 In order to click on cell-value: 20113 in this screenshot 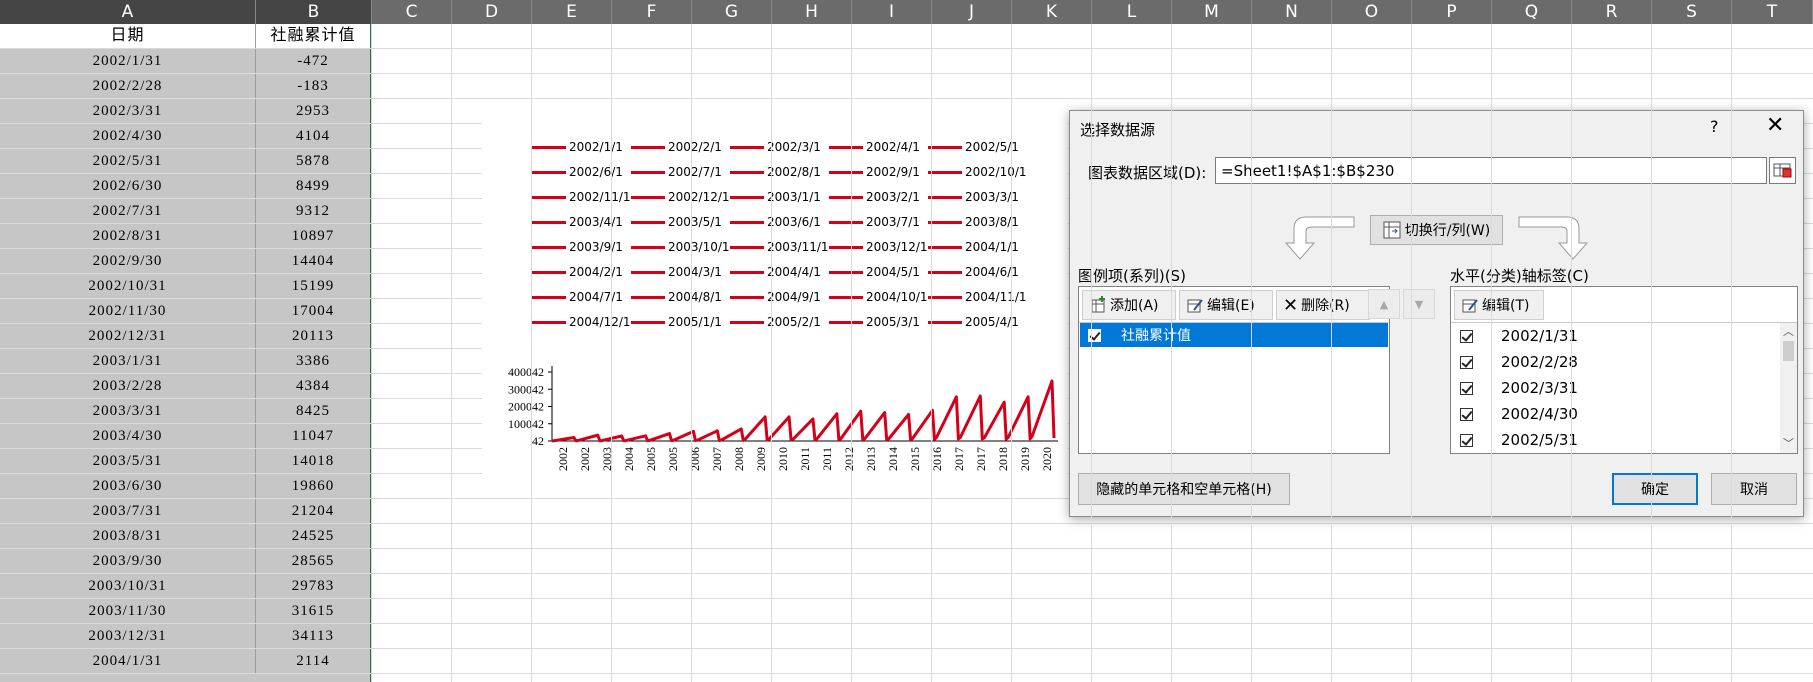, I will do `click(314, 336)`.